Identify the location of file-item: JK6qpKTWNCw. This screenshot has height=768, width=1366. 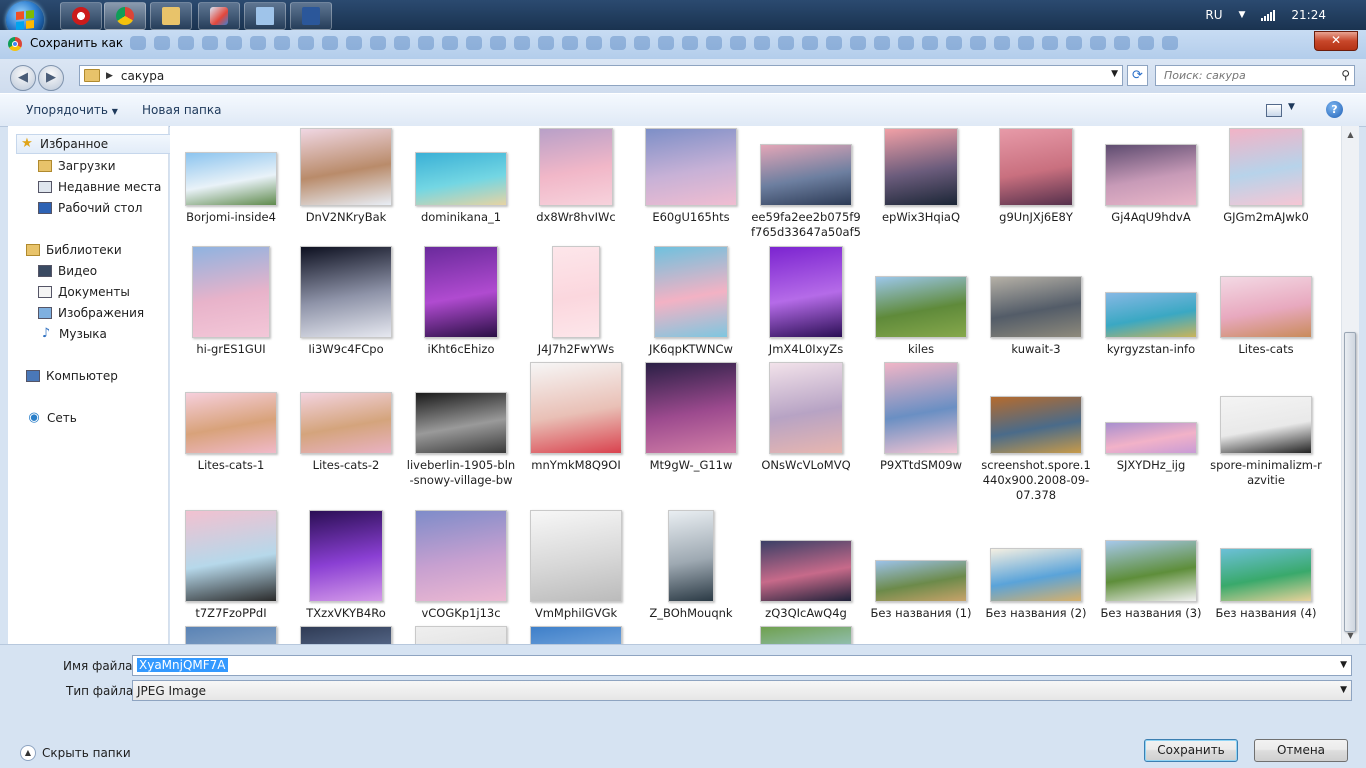
(691, 301).